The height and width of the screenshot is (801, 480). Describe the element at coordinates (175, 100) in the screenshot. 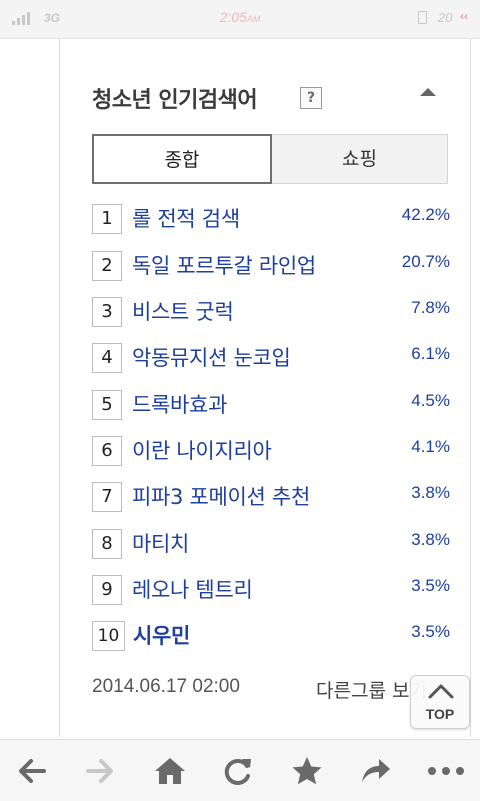

I see `panel-title: 청소년 인기검색어` at that location.